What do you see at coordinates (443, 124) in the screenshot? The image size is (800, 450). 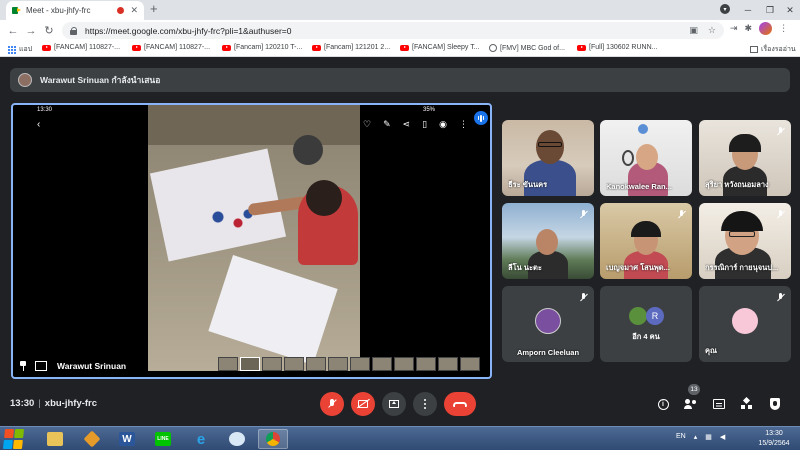 I see `eye-icon: ◉` at bounding box center [443, 124].